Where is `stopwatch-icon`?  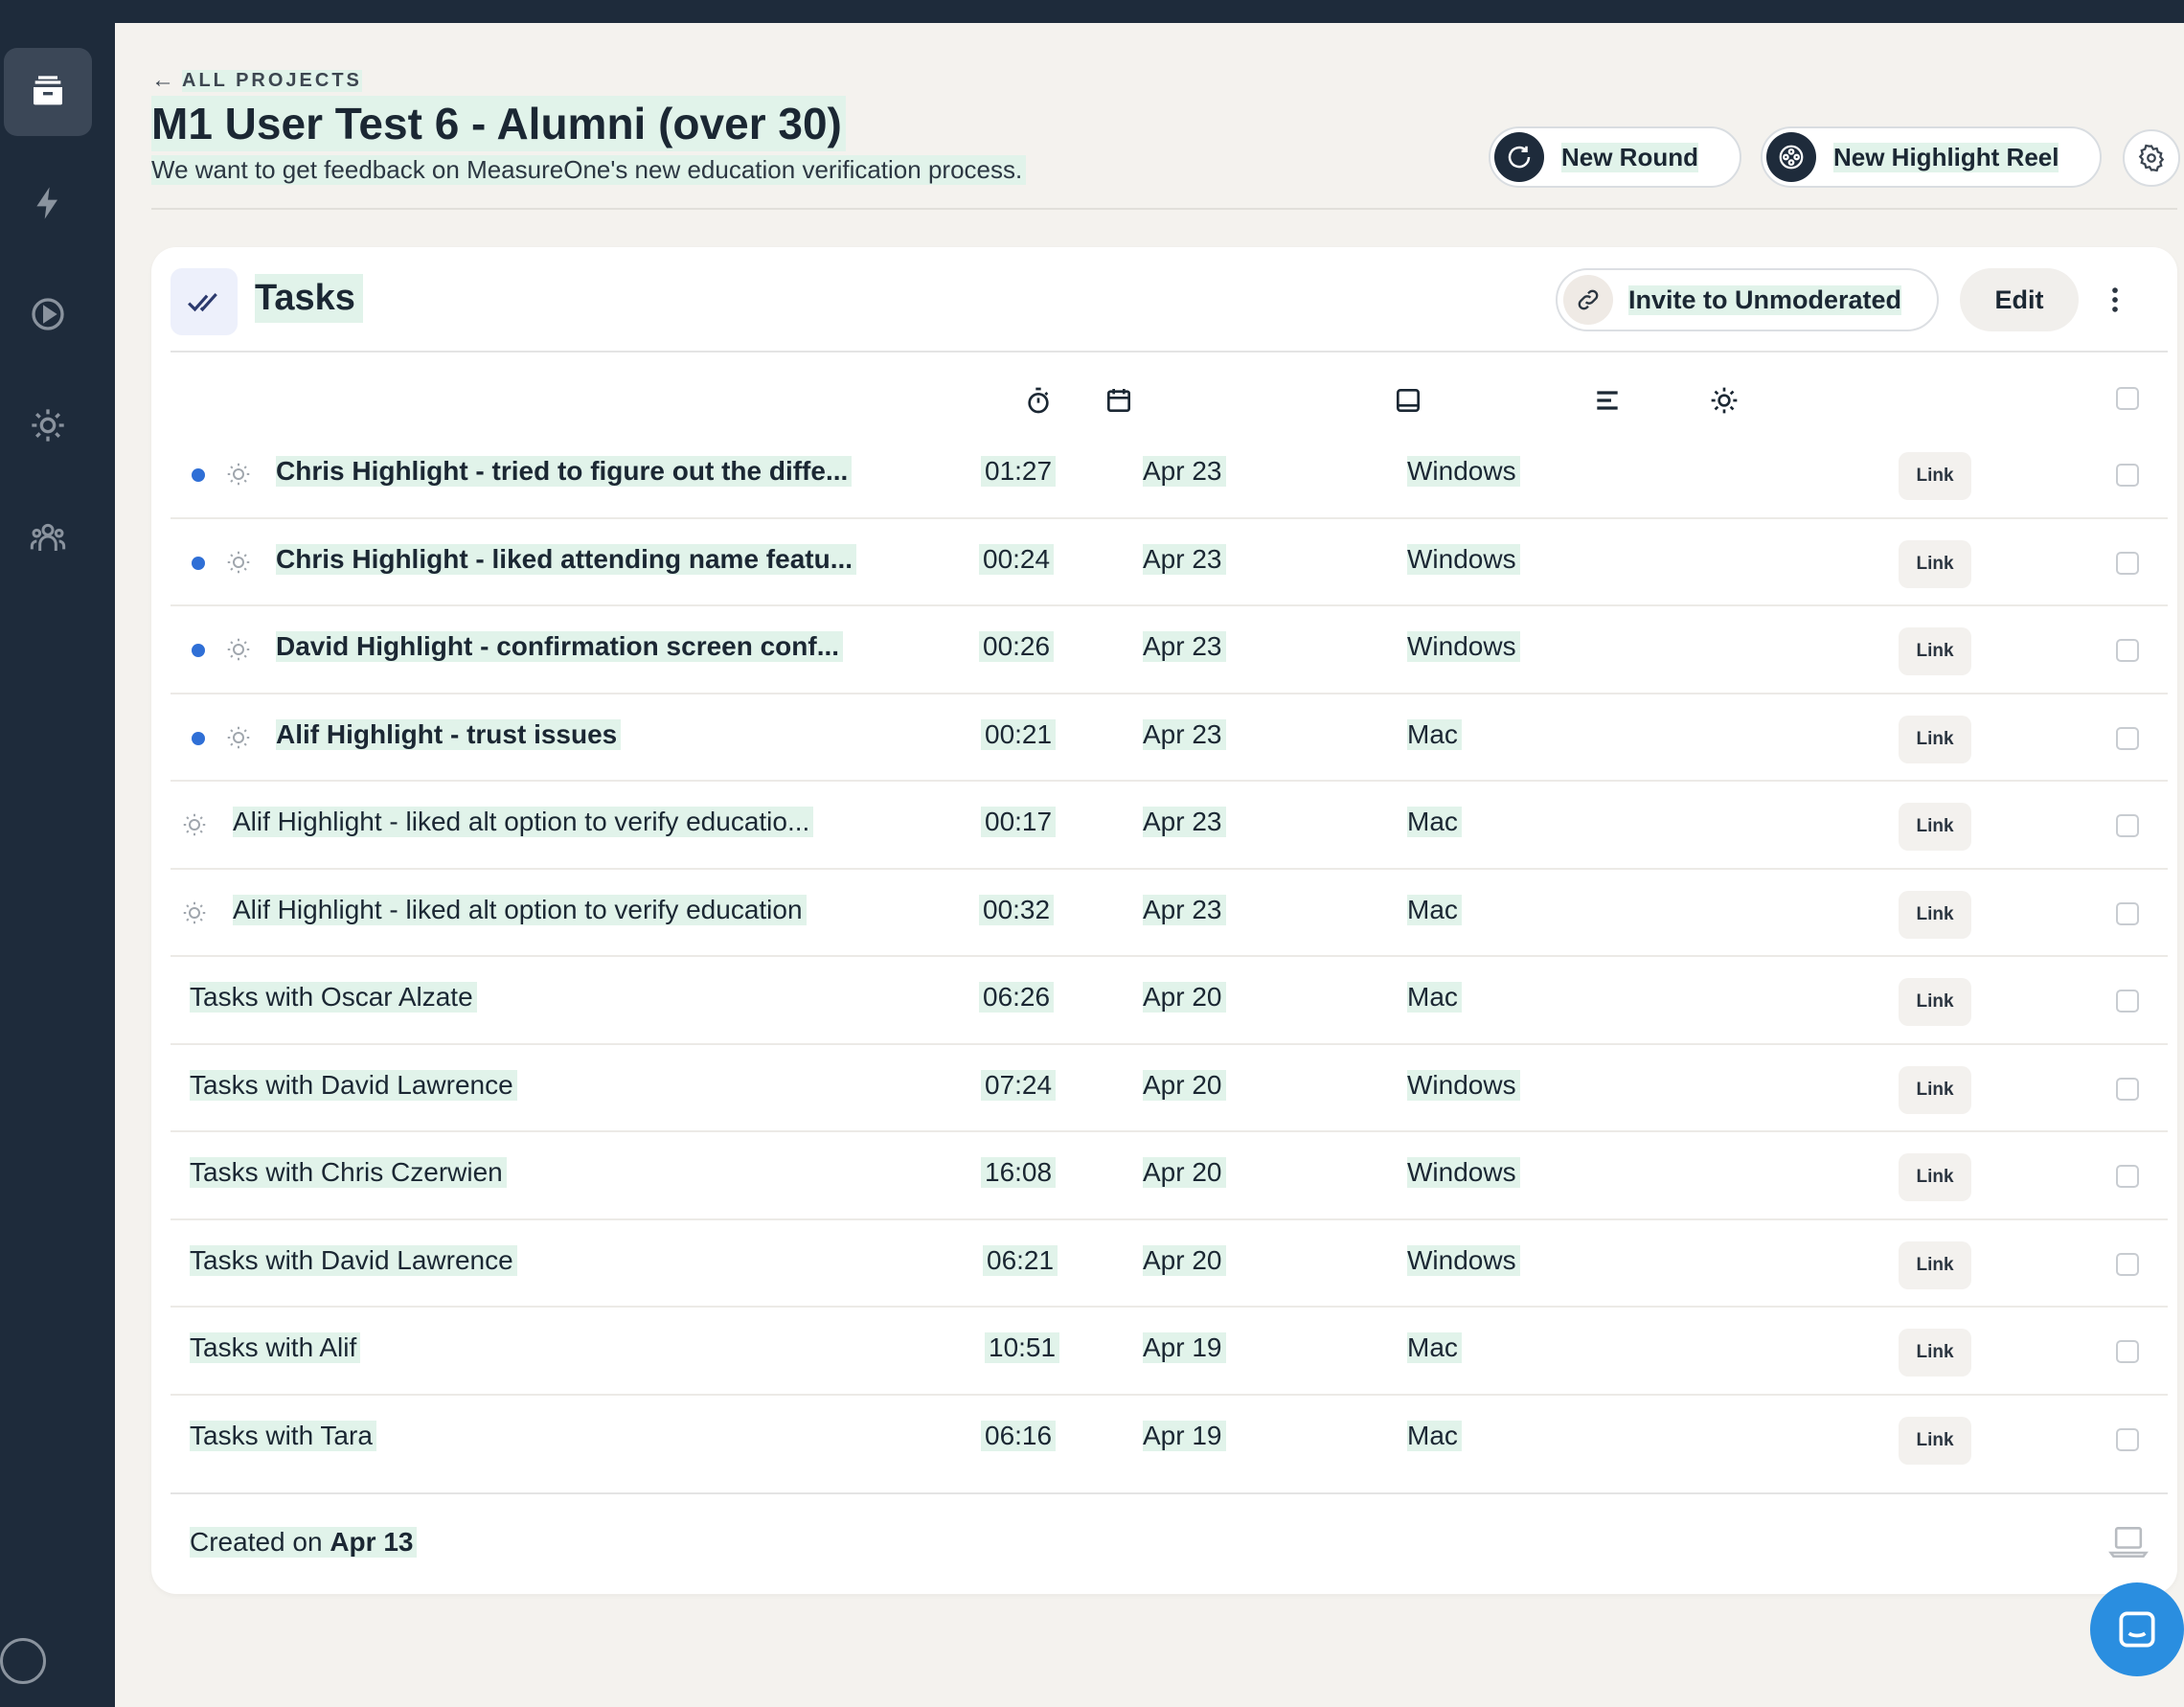
stopwatch-icon is located at coordinates (1038, 400).